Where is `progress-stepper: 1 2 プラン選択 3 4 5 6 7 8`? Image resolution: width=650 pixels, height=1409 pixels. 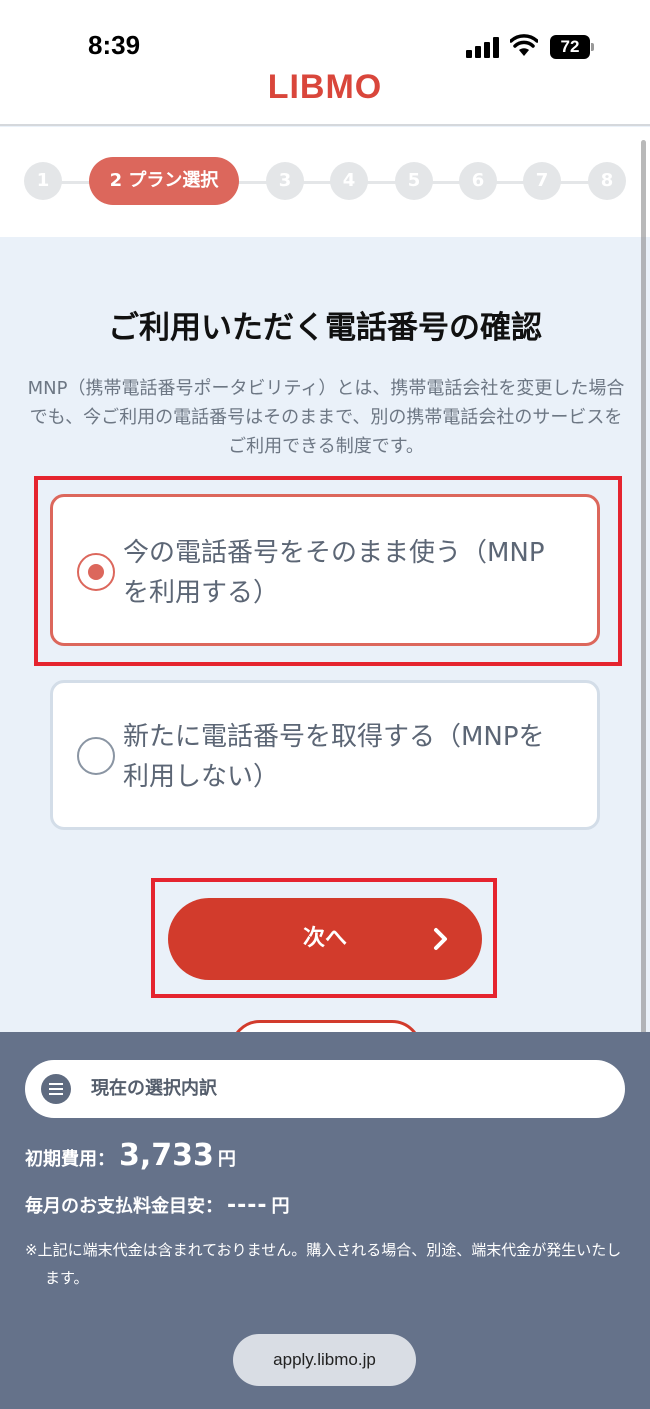
progress-stepper: 1 2 プラン選択 3 4 5 6 7 8 is located at coordinates (325, 182).